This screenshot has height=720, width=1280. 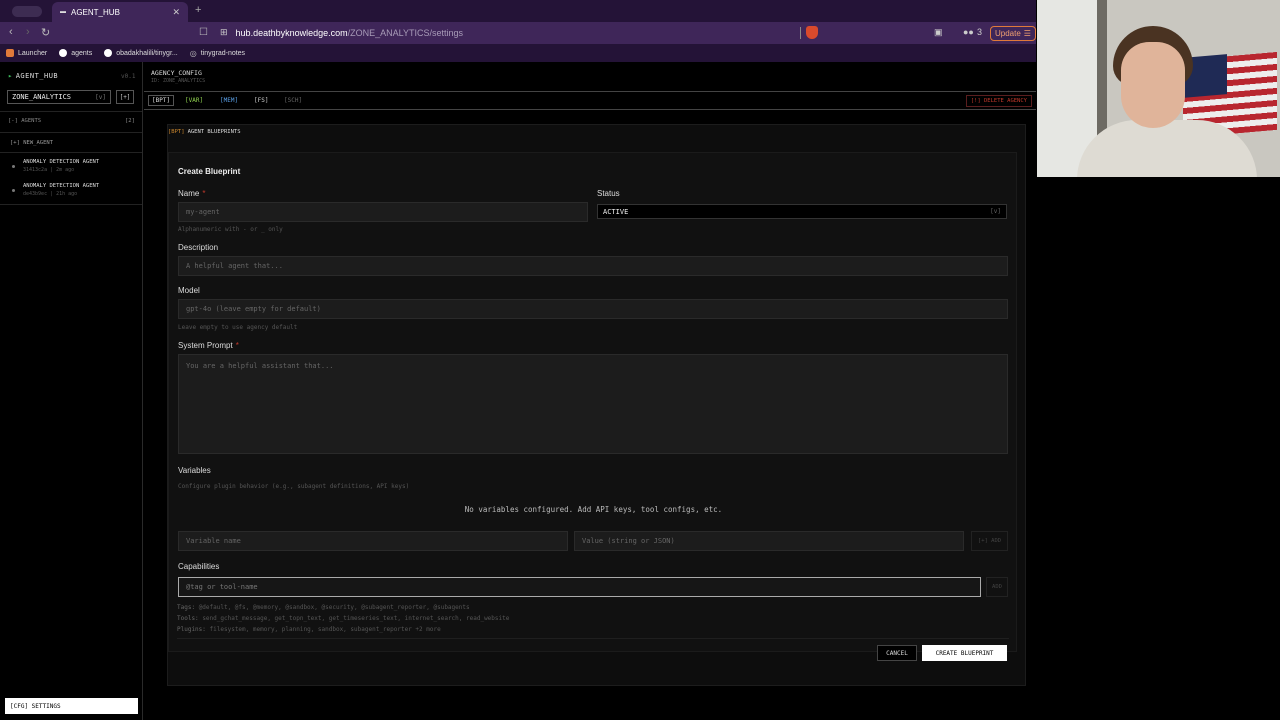 What do you see at coordinates (1027, 33) in the screenshot?
I see `menu-icon: ☰` at bounding box center [1027, 33].